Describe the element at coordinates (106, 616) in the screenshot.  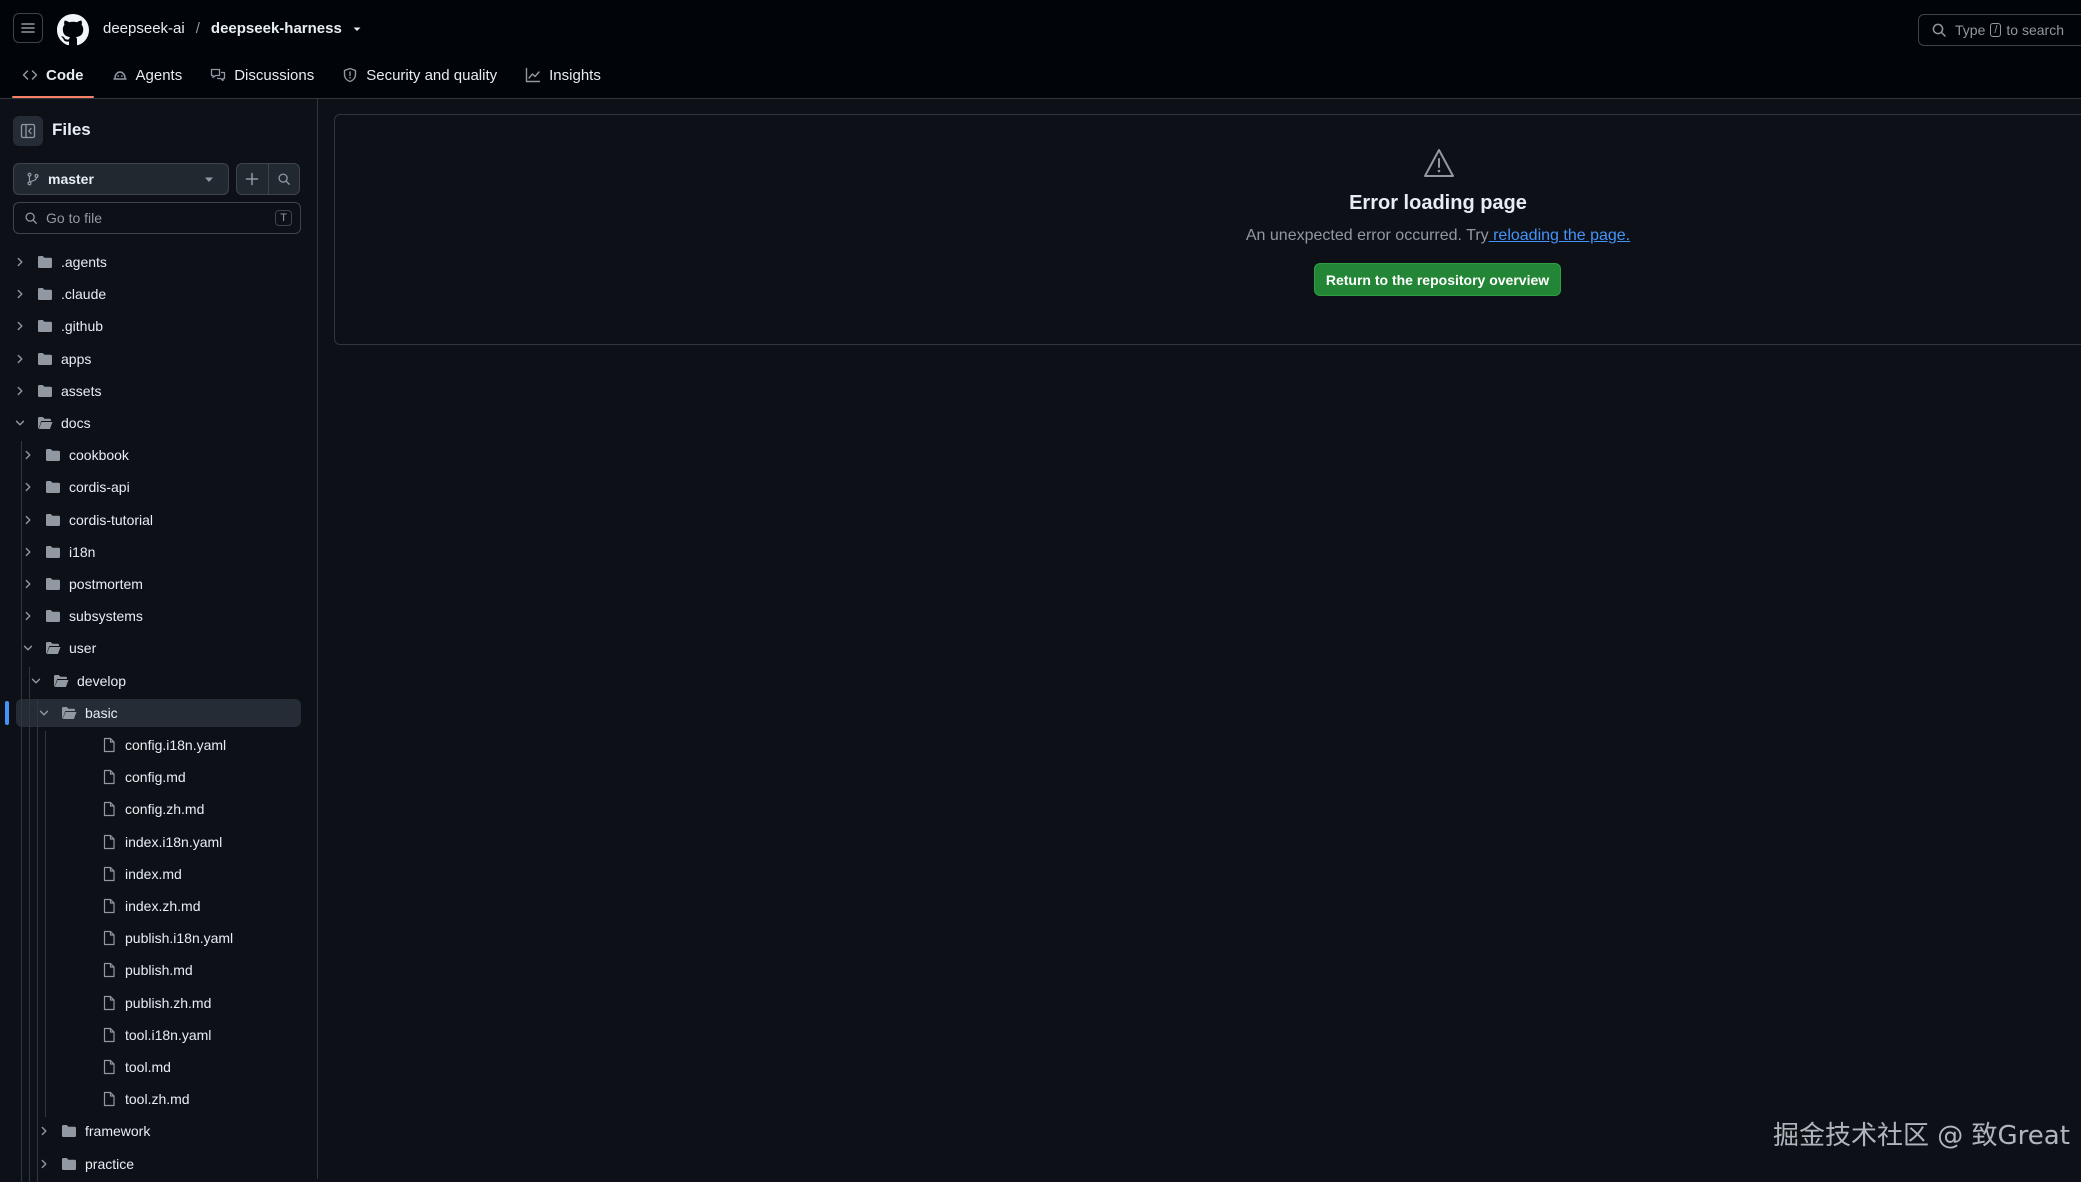
I see `tree-item-label: subsystems` at that location.